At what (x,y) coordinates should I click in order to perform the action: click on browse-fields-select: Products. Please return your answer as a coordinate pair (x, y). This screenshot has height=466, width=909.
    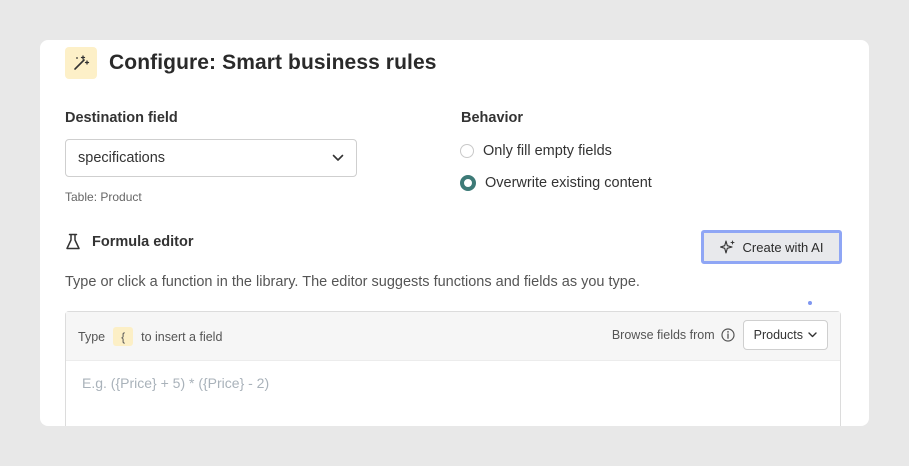
    Looking at the image, I should click on (785, 335).